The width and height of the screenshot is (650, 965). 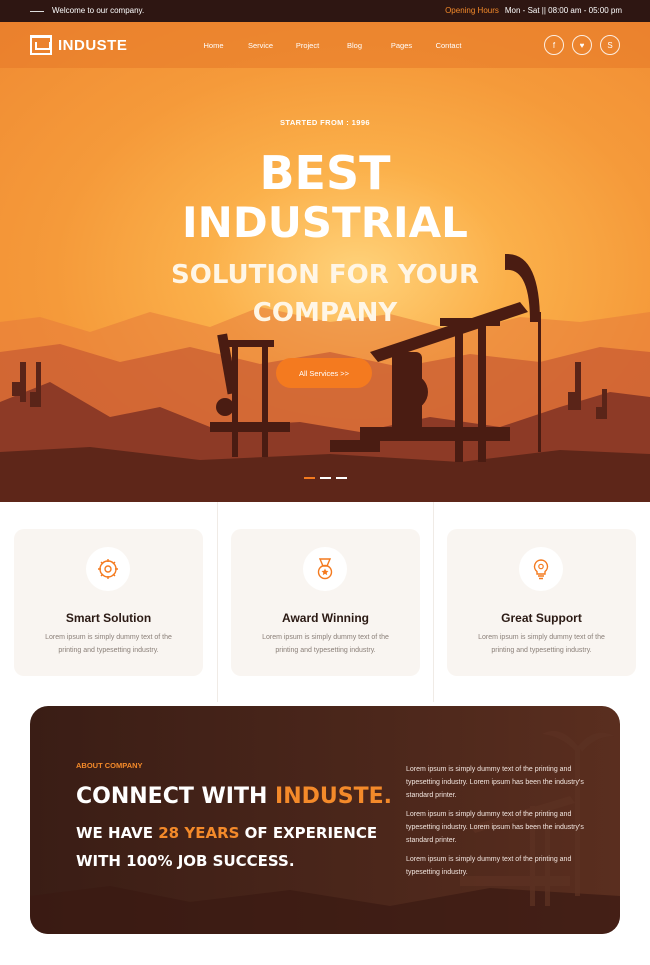 I want to click on hero-since: STARTED FROM : 1996, so click(x=325, y=122).